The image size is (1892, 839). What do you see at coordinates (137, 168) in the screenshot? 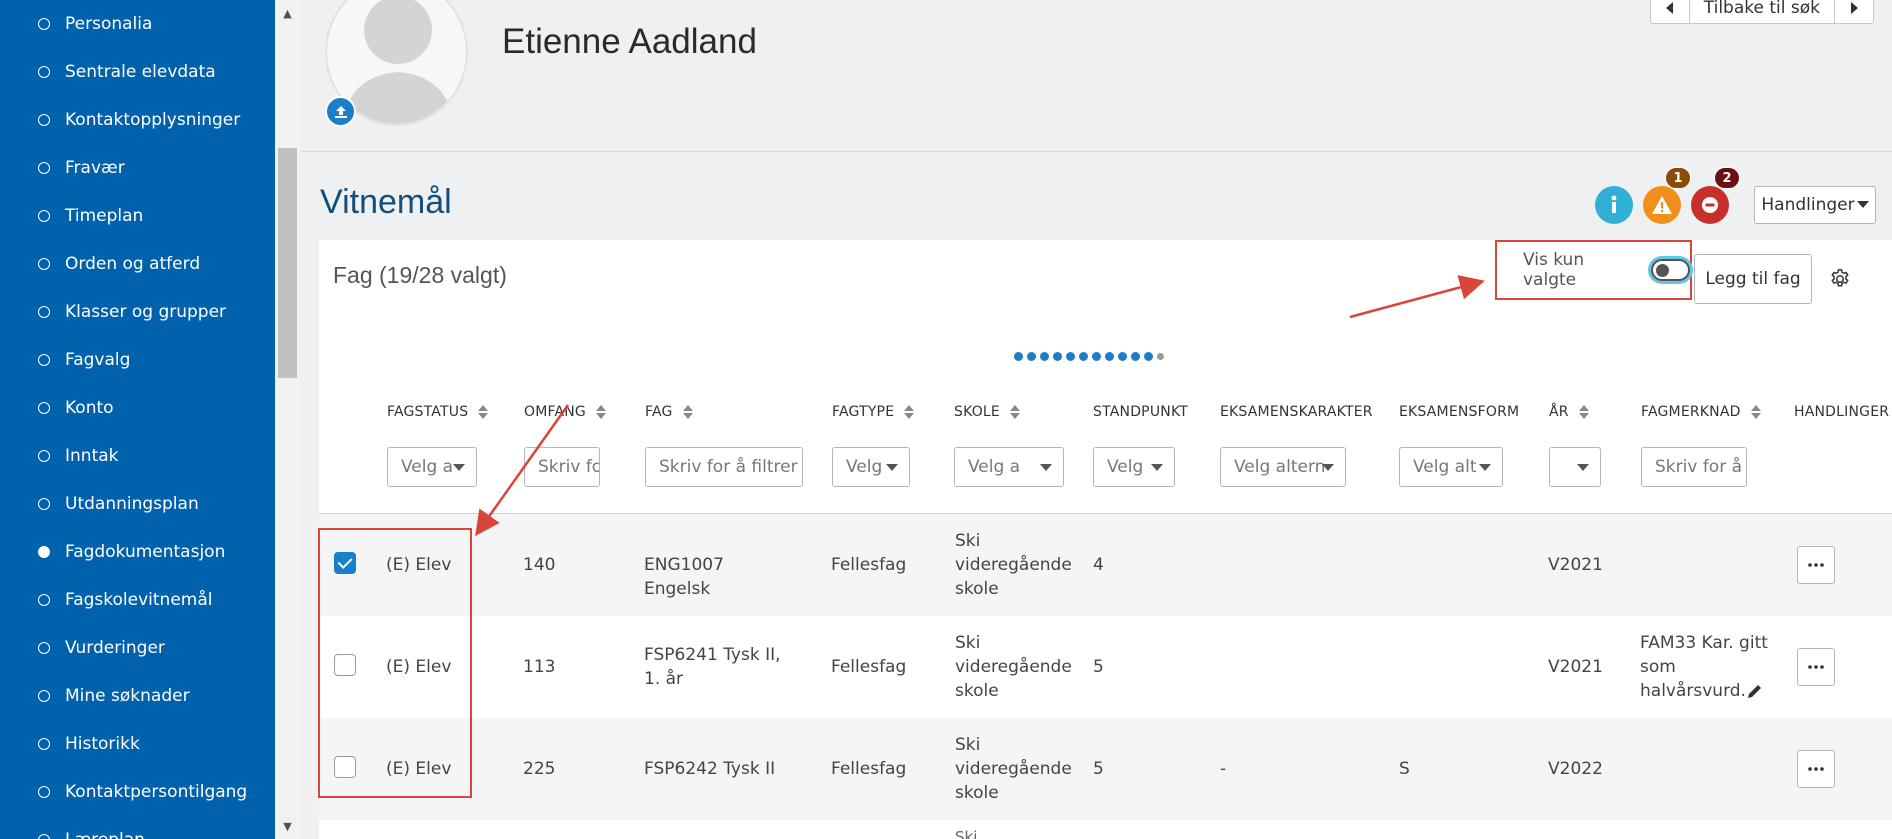
I see `sidebar-item-3: Fravær` at bounding box center [137, 168].